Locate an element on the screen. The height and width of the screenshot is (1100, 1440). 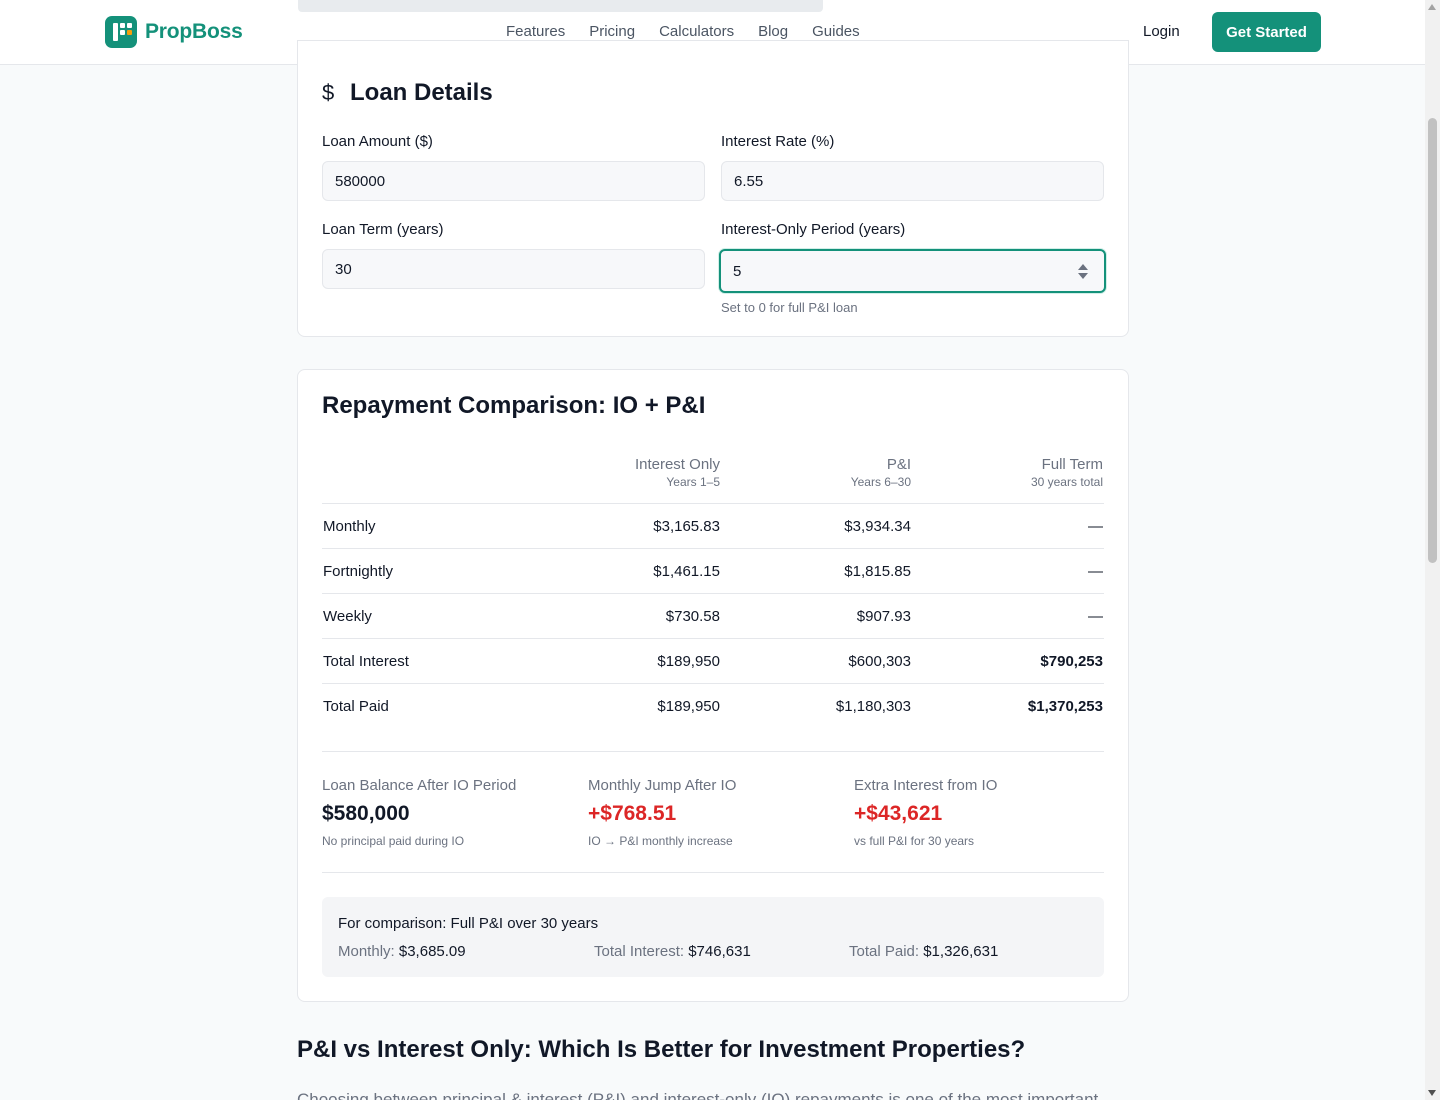
comparison-total-paid: Total Paid: $1,326,631 is located at coordinates (924, 951).